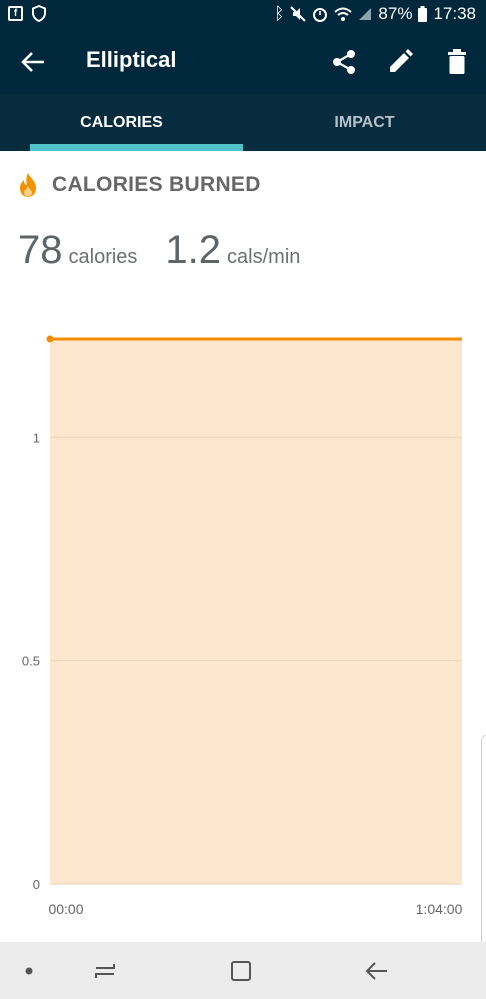 This screenshot has height=999, width=486. What do you see at coordinates (27, 13) in the screenshot?
I see `status-left-icons: f` at bounding box center [27, 13].